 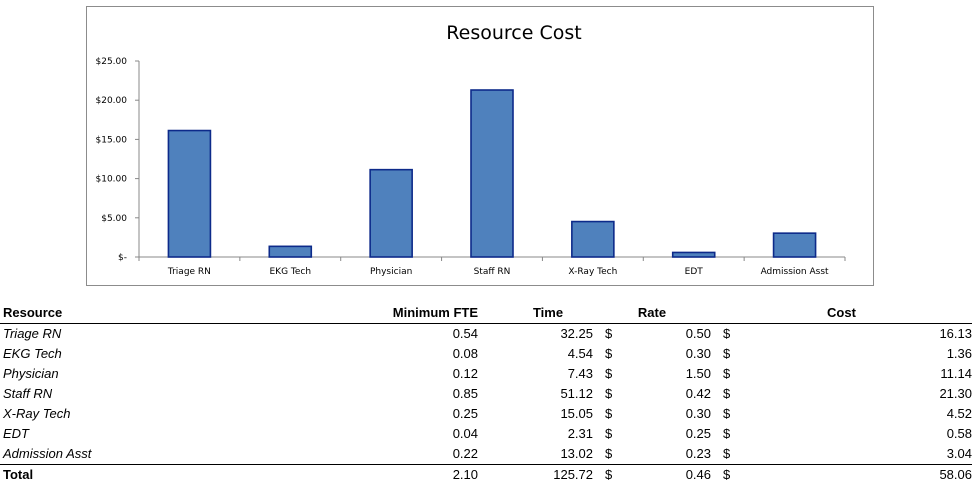 What do you see at coordinates (856, 414) in the screenshot?
I see `cell-cost: 4.52` at bounding box center [856, 414].